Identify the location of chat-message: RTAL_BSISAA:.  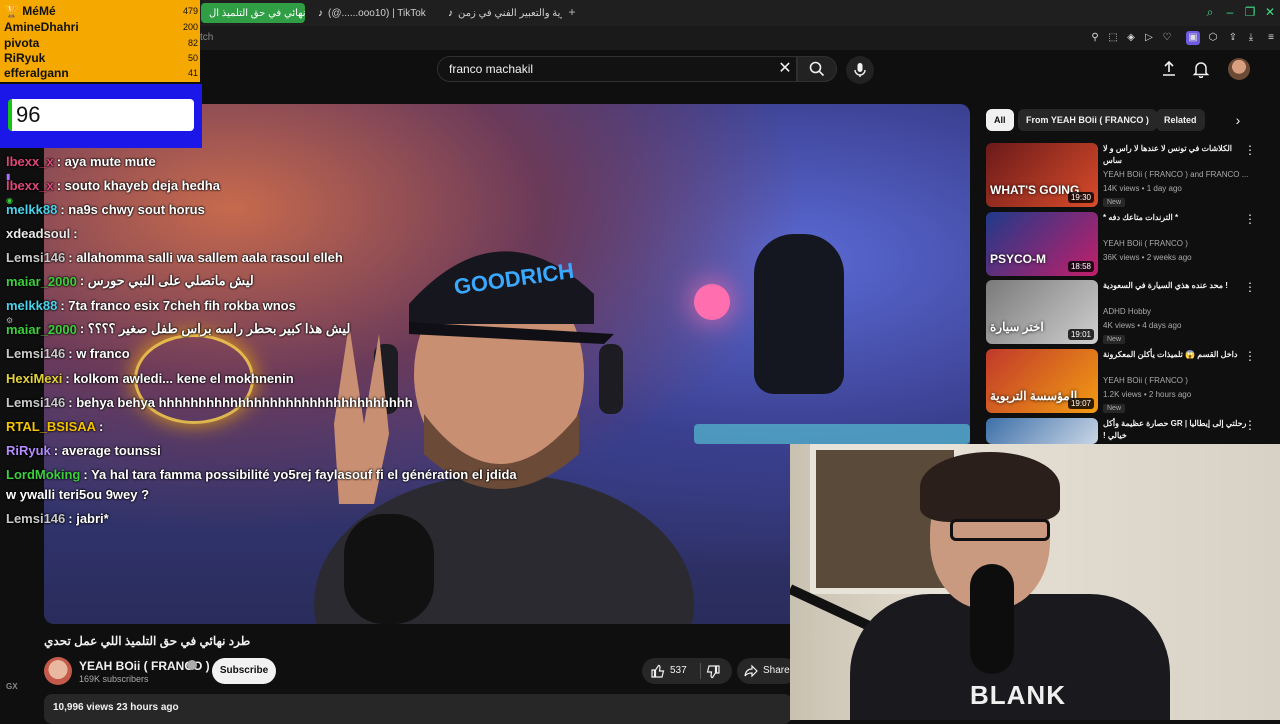
(54, 426).